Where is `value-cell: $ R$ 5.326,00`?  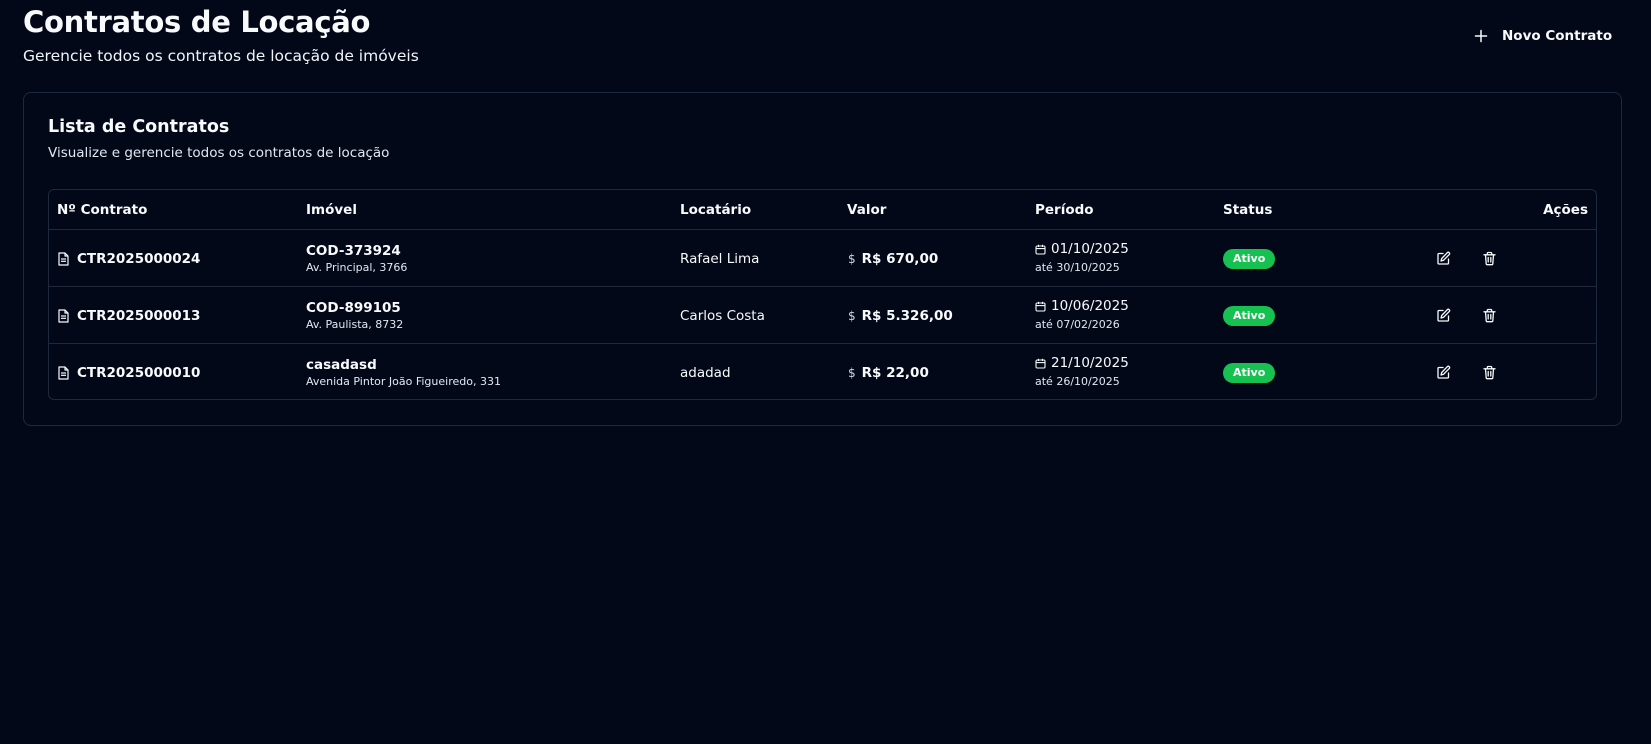
value-cell: $ R$ 5.326,00 is located at coordinates (900, 315).